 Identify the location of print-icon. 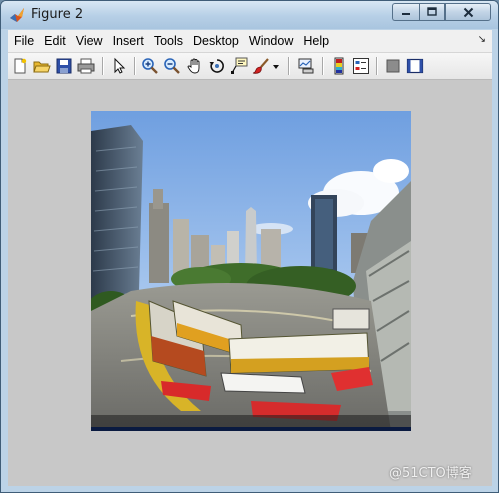
(86, 66).